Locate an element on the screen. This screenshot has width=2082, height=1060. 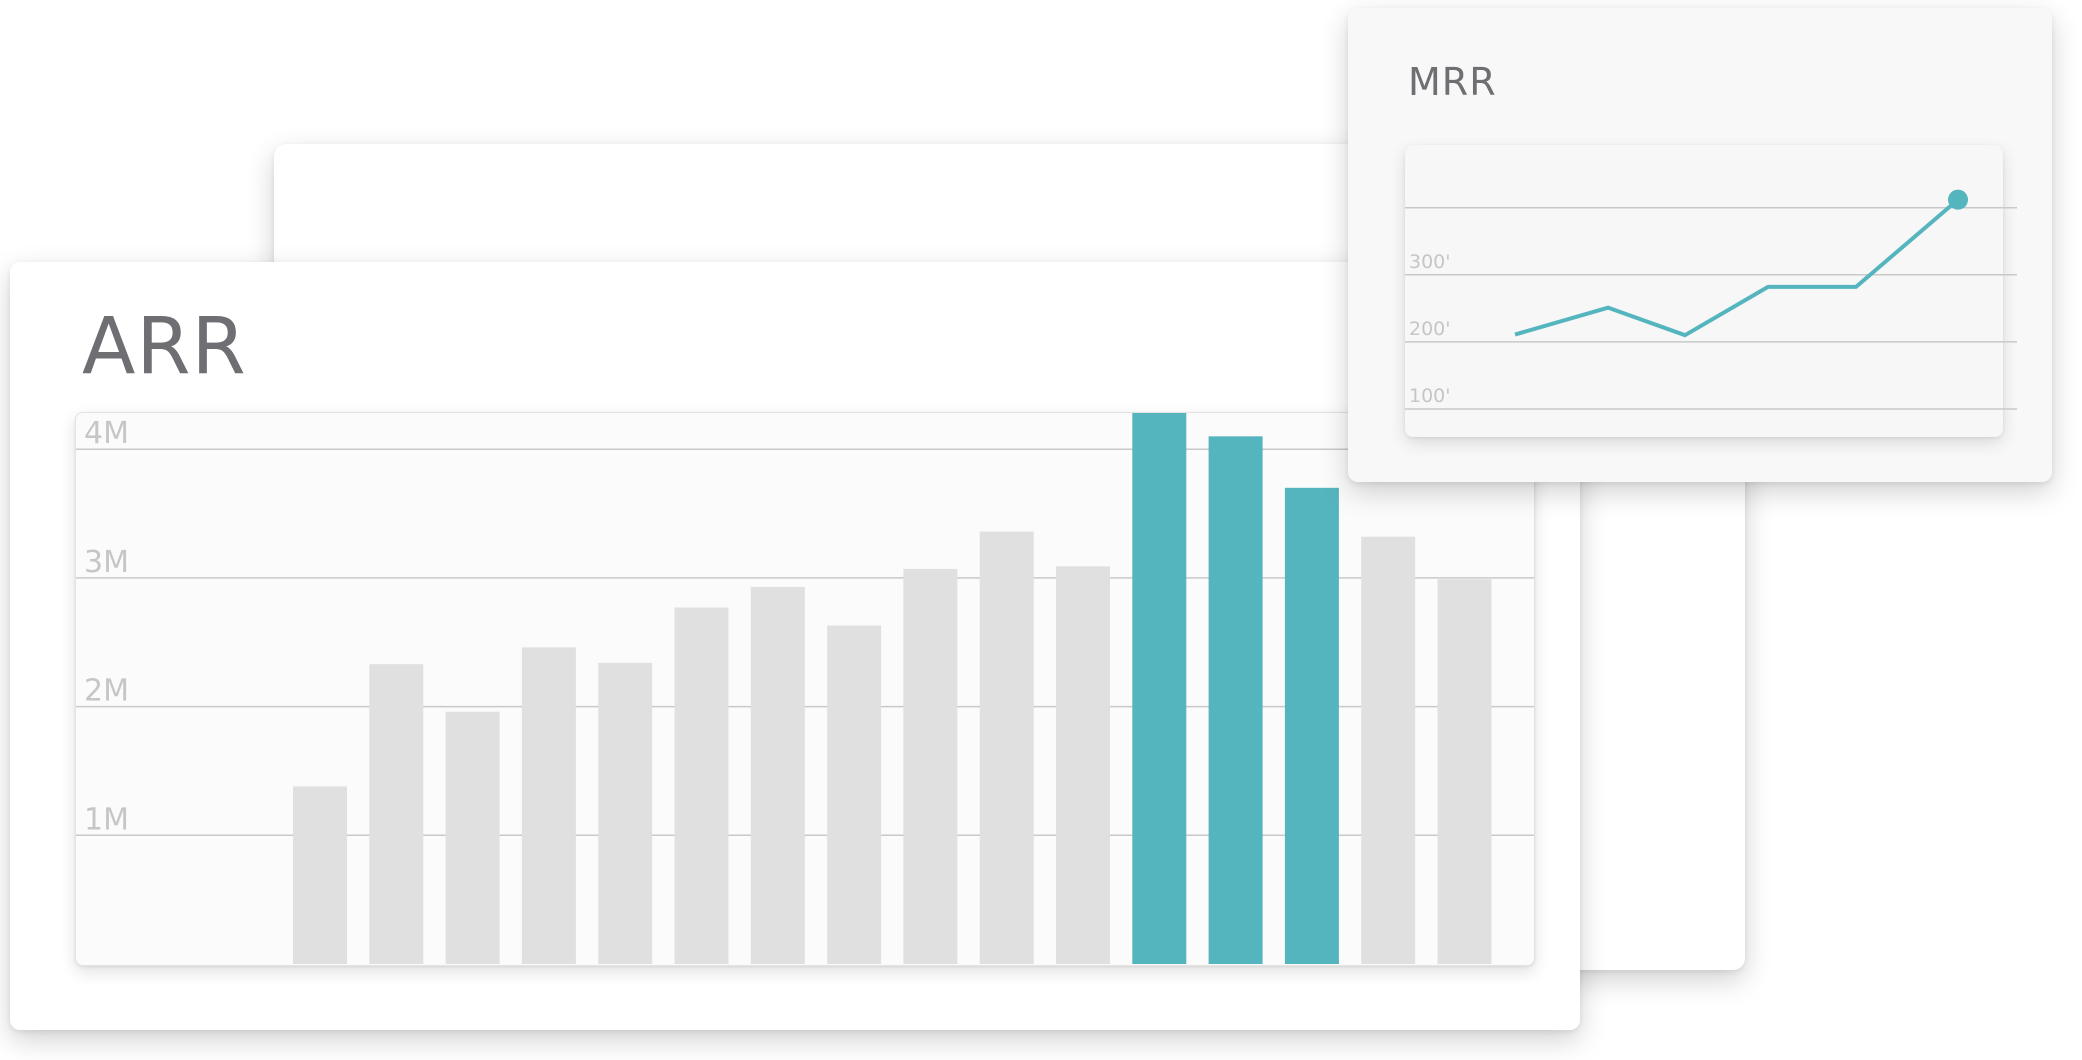
mrr-chart-panel: 100' 200' 300' is located at coordinates (1711, 291).